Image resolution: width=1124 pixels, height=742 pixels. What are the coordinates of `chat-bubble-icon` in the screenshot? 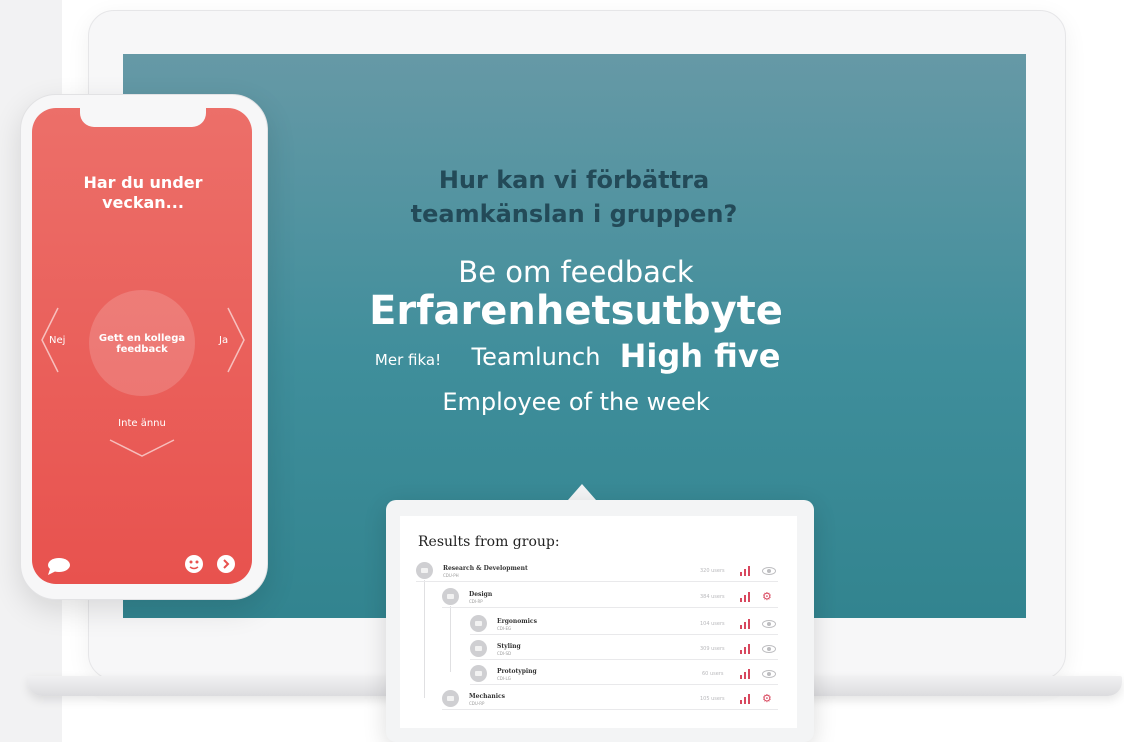 It's located at (59, 566).